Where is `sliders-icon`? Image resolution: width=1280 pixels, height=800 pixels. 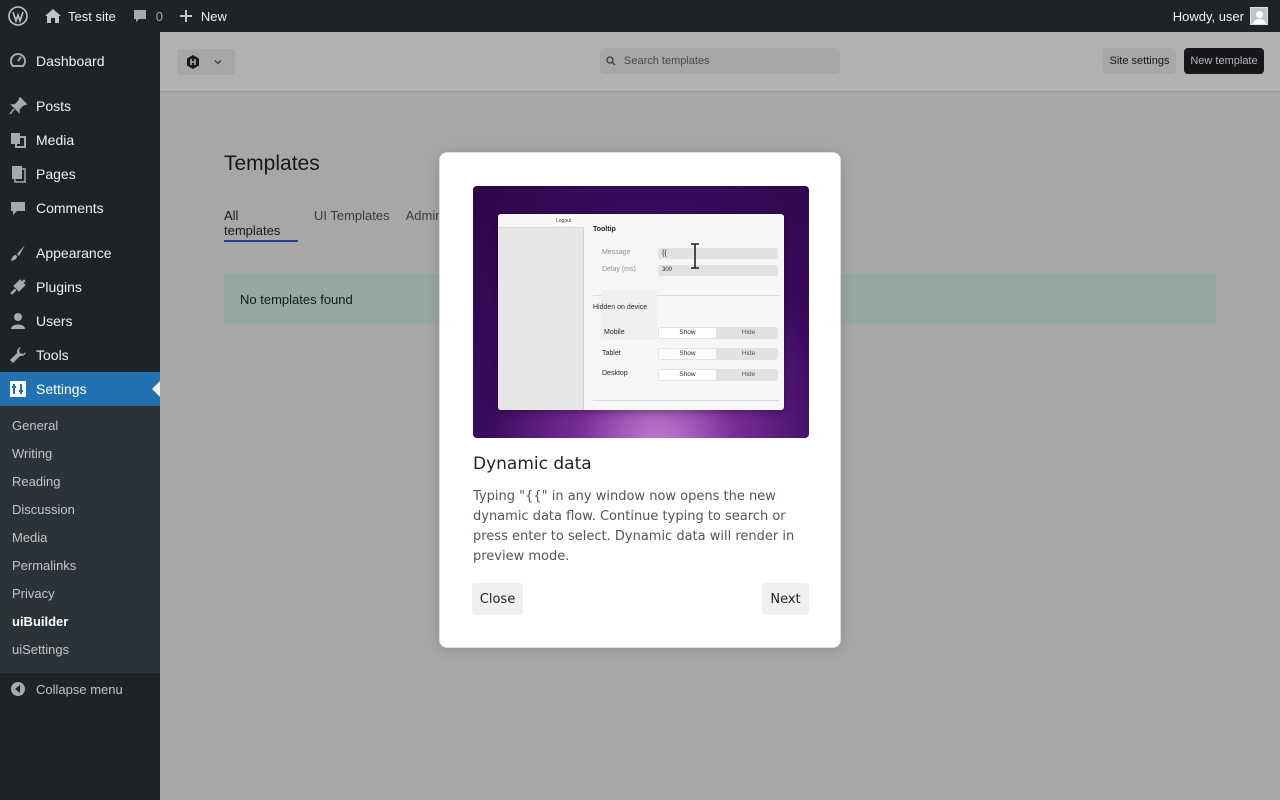 sliders-icon is located at coordinates (18, 389).